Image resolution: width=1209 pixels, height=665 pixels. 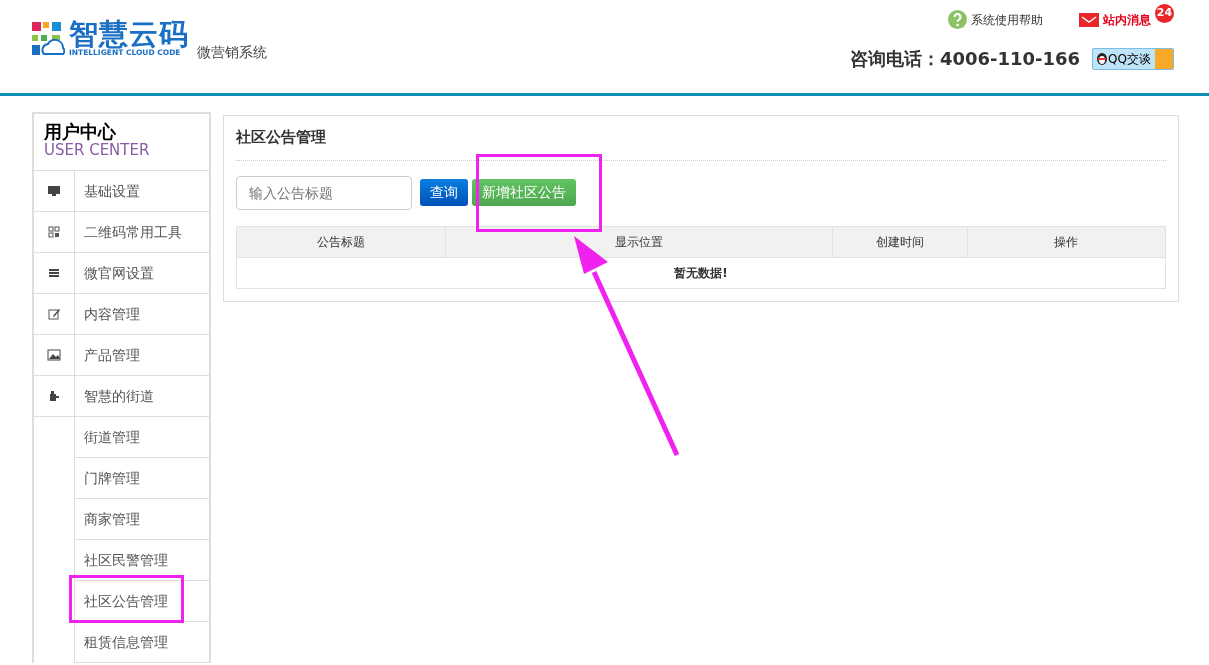 I want to click on monitor-icon, so click(x=54, y=191).